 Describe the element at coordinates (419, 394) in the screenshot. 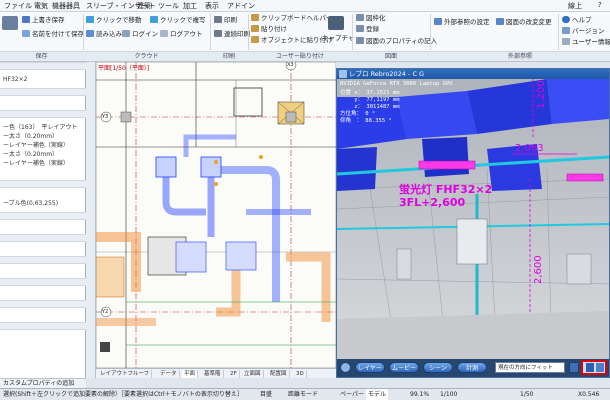

I see `status-zoom: 99.1%` at that location.